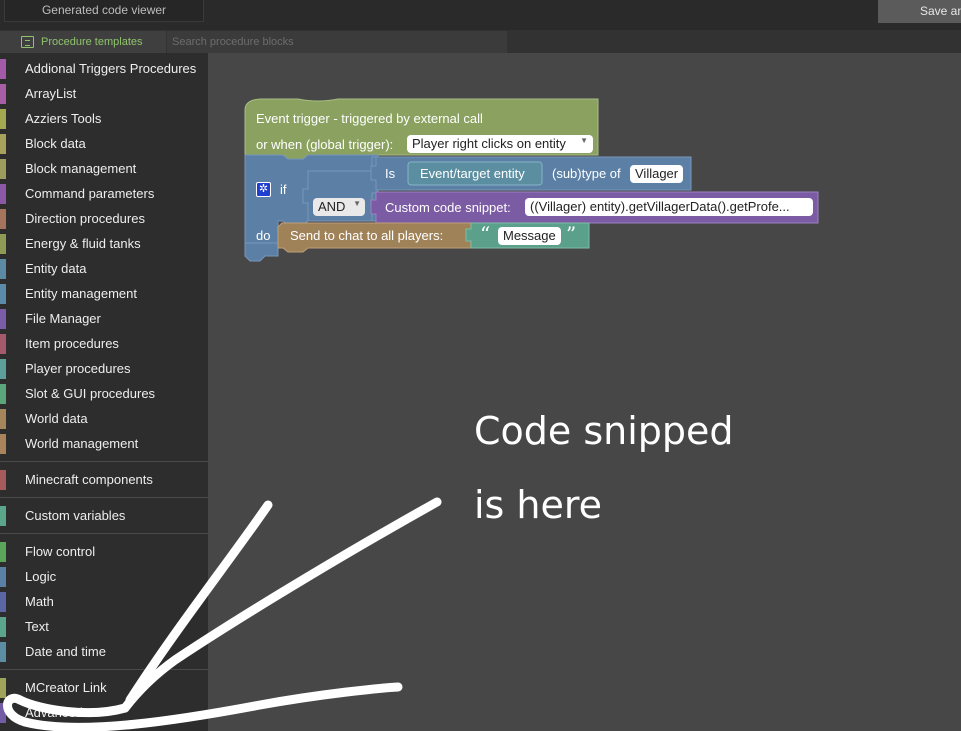 Image resolution: width=961 pixels, height=731 pixels. What do you see at coordinates (657, 174) in the screenshot?
I see `entity-type-dropdown: Villager` at bounding box center [657, 174].